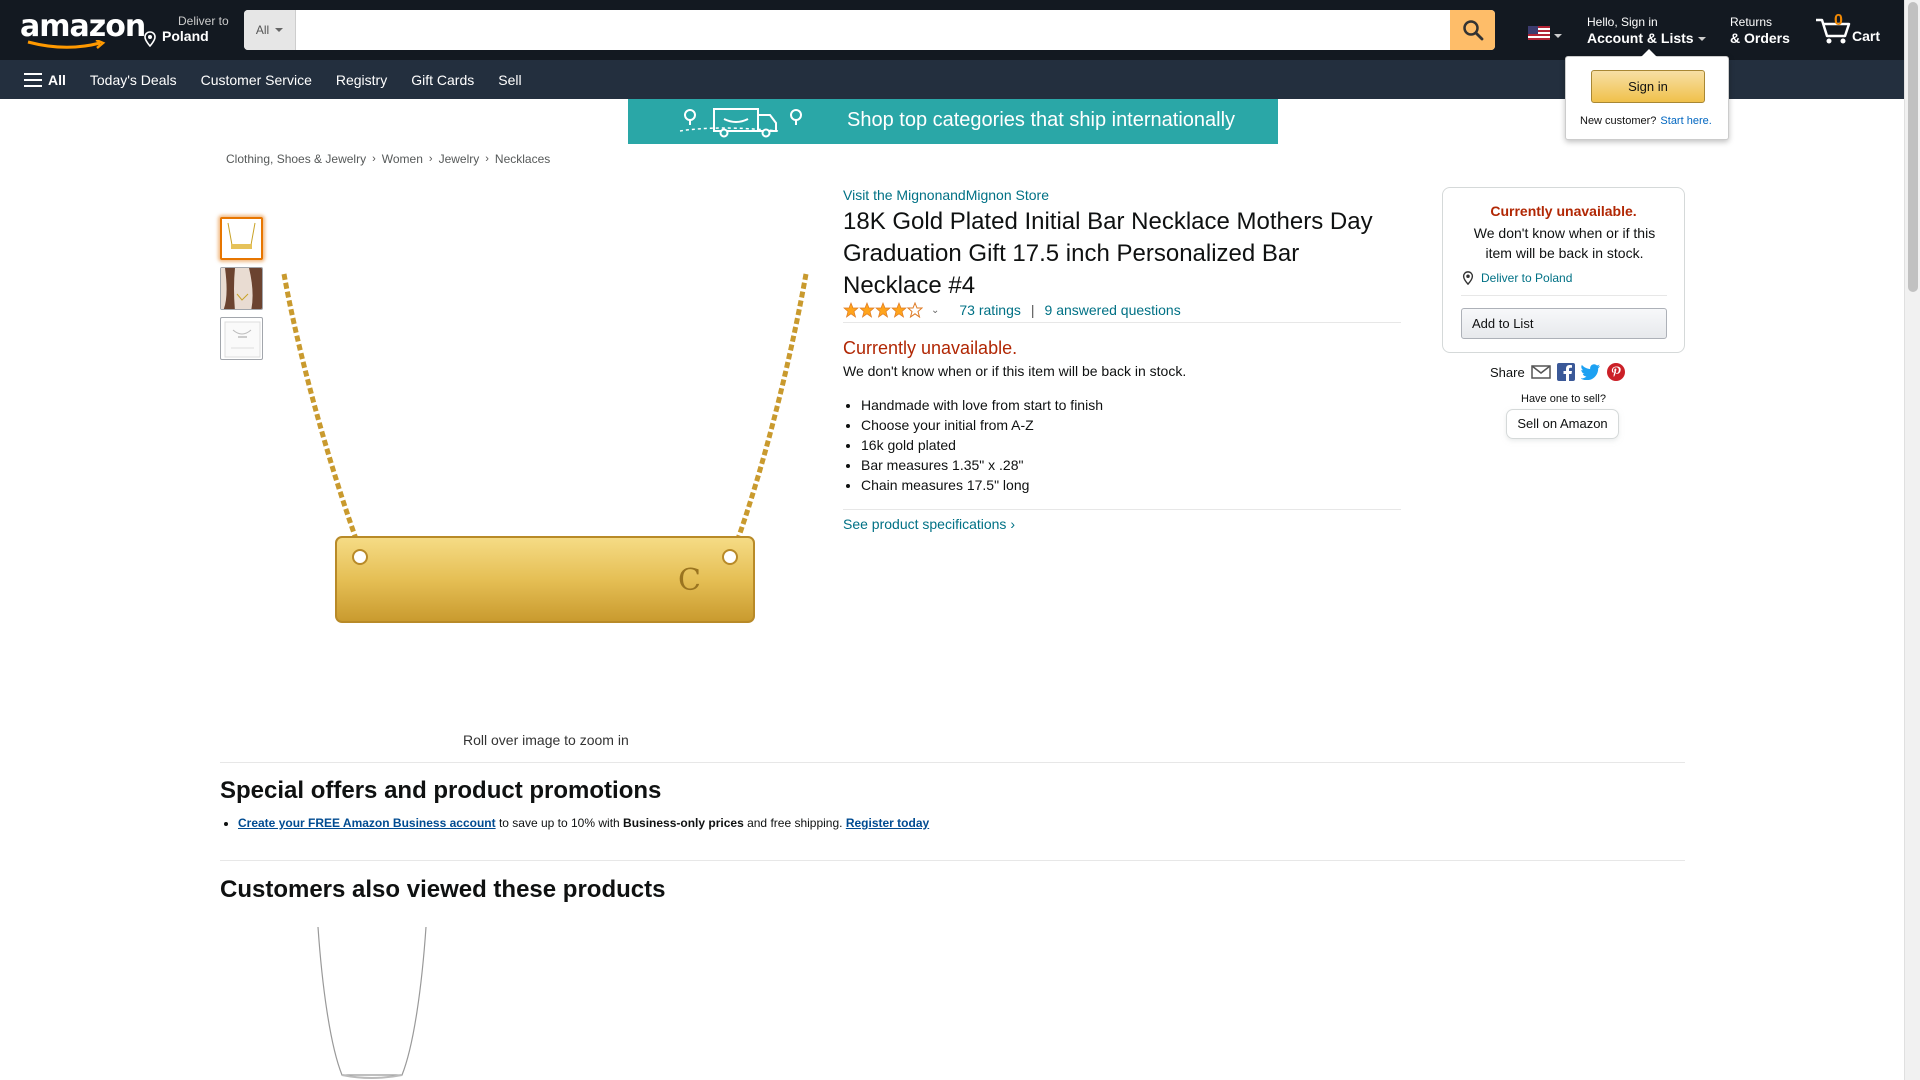 The height and width of the screenshot is (1080, 1920). I want to click on image-thumbnails, so click(241, 292).